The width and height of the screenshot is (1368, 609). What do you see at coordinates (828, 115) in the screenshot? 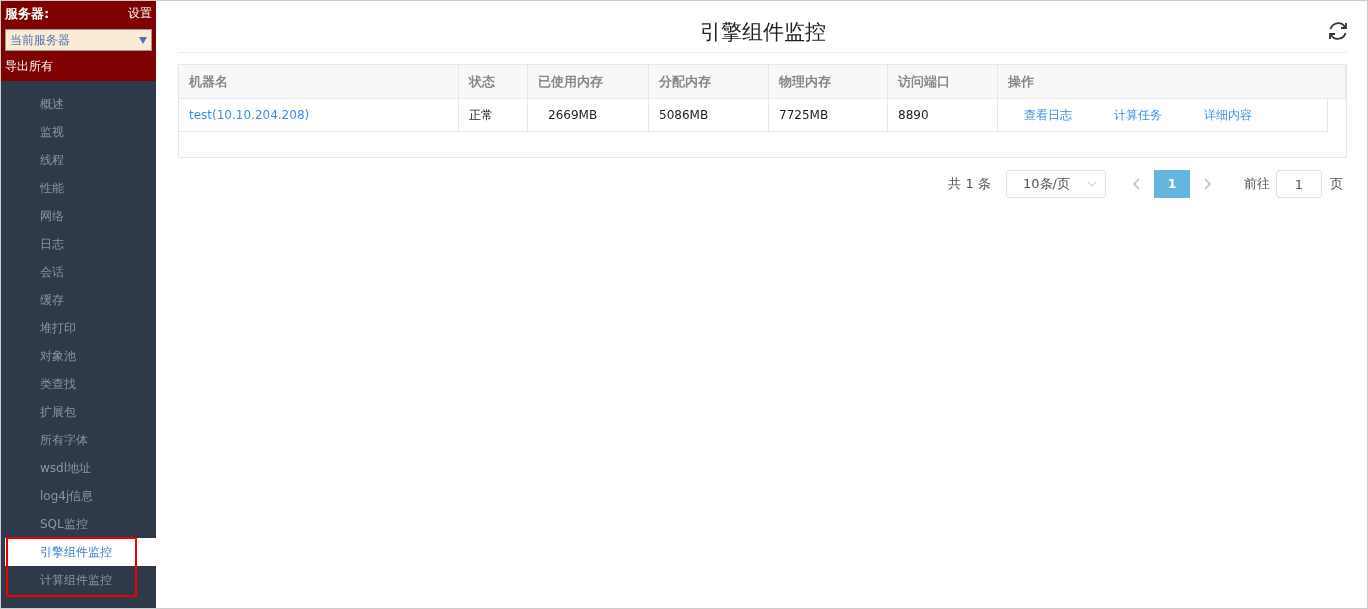
I see `table-cell: 7725MB` at bounding box center [828, 115].